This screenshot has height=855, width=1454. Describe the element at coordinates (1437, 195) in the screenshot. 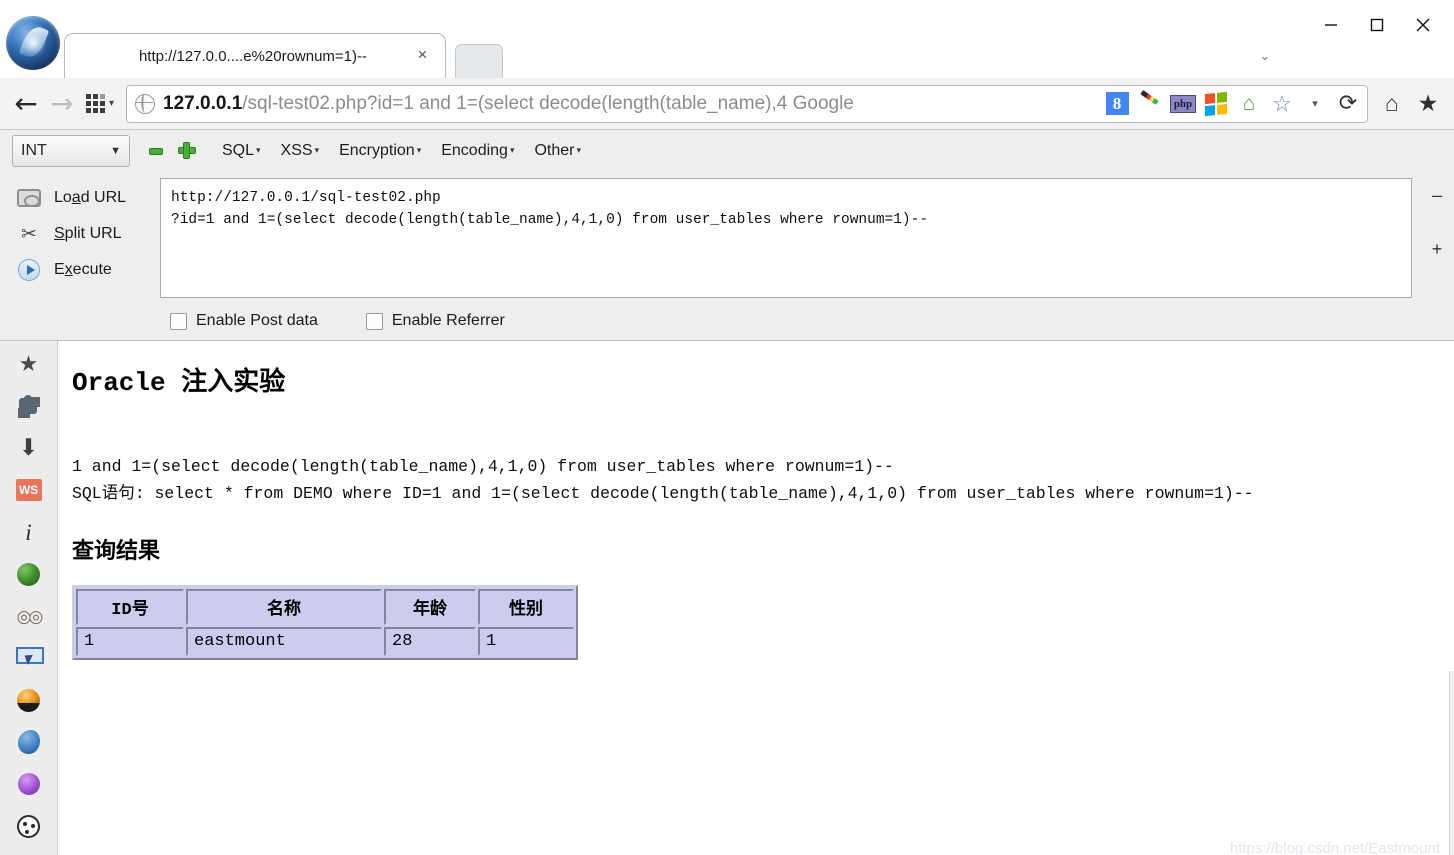

I see `hackbar-shrink-button: –` at that location.